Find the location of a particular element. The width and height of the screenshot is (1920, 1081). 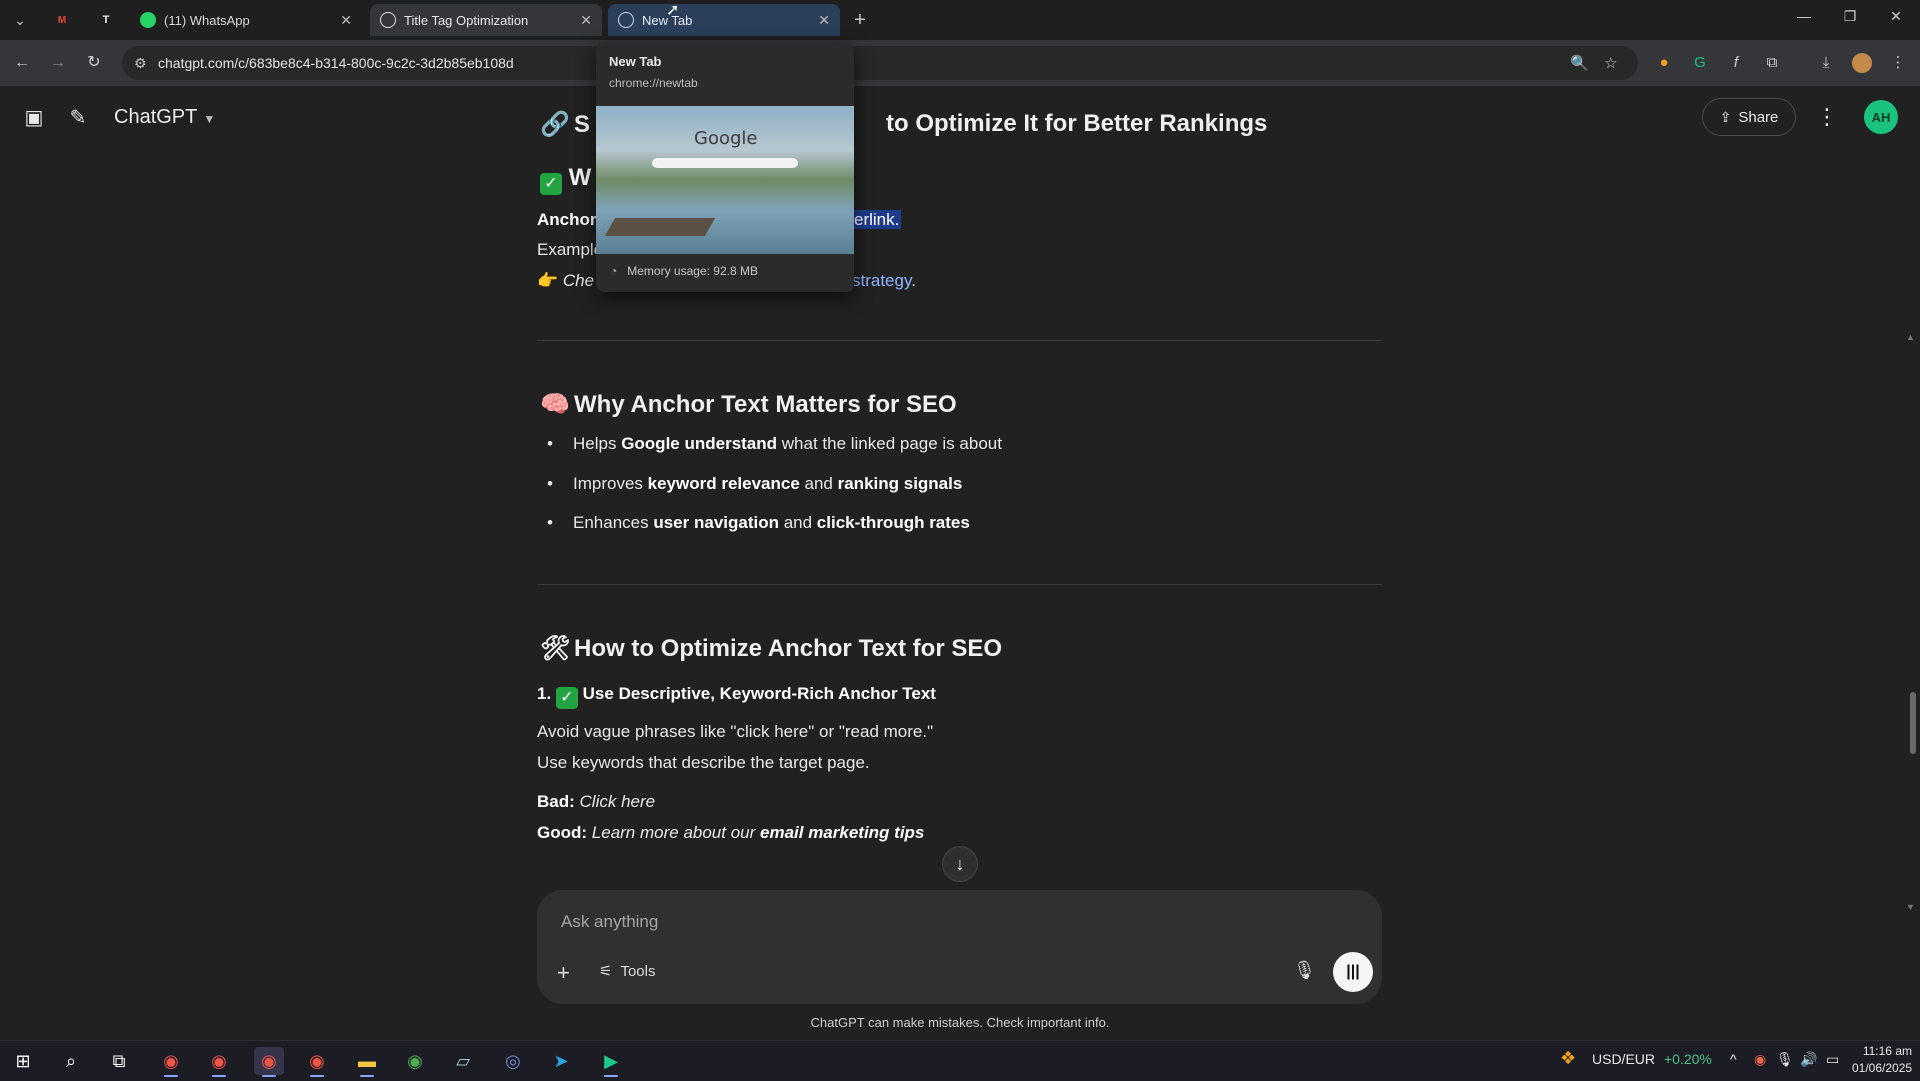

profile-avatar-icon is located at coordinates (1862, 63).